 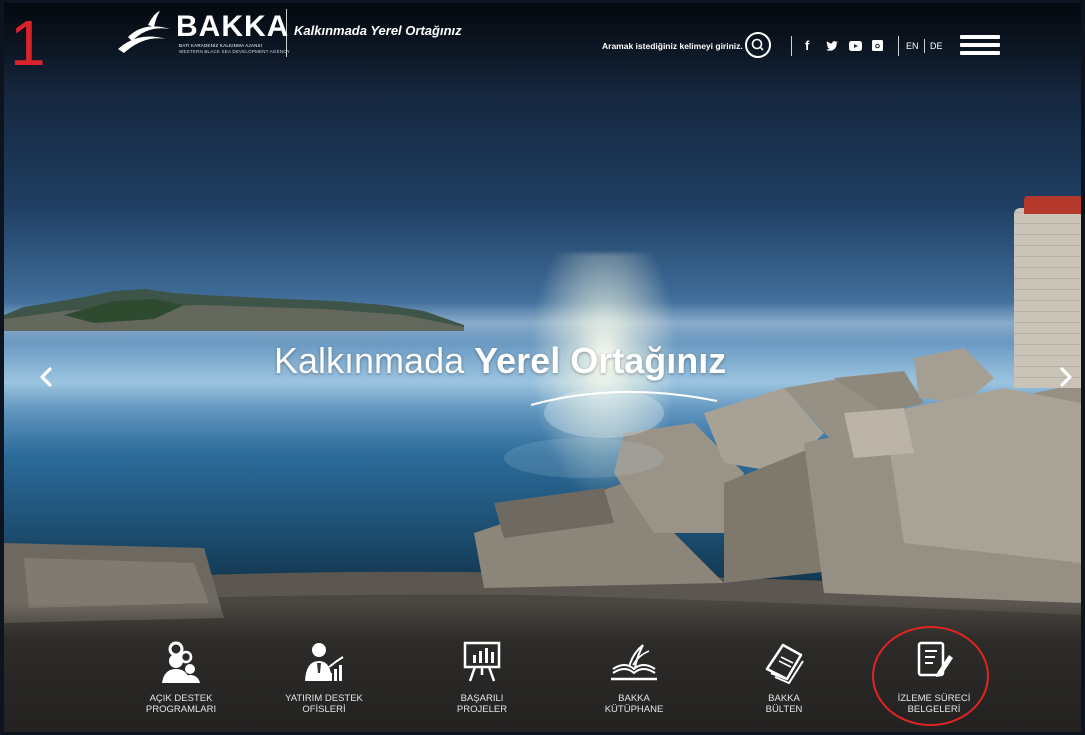 I want to click on hamburger-menu-button, so click(x=980, y=45).